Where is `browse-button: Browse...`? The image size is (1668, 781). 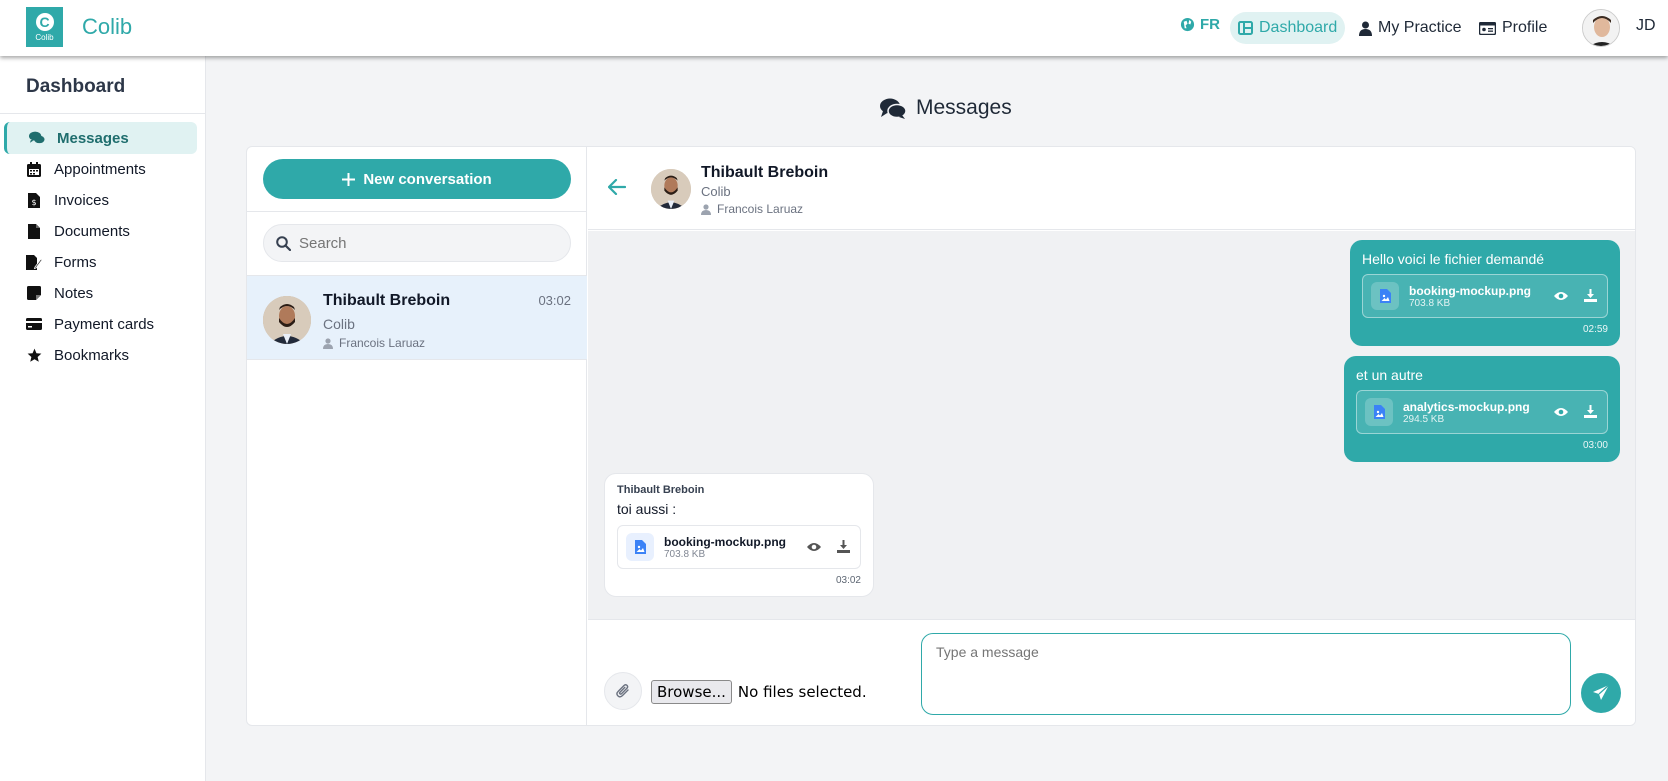
browse-button: Browse... is located at coordinates (691, 692).